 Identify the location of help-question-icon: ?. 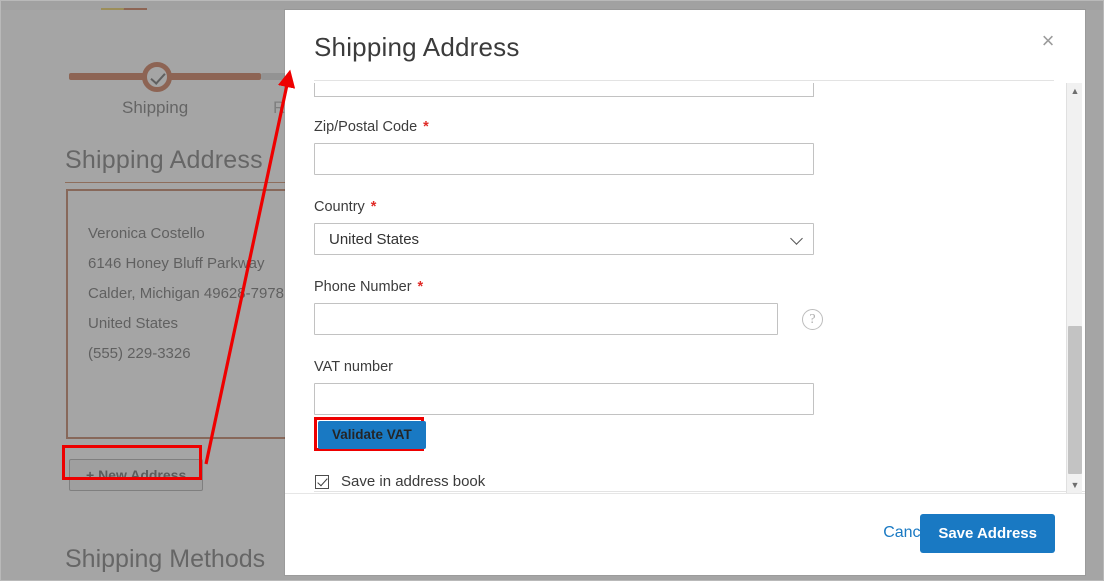
(812, 319).